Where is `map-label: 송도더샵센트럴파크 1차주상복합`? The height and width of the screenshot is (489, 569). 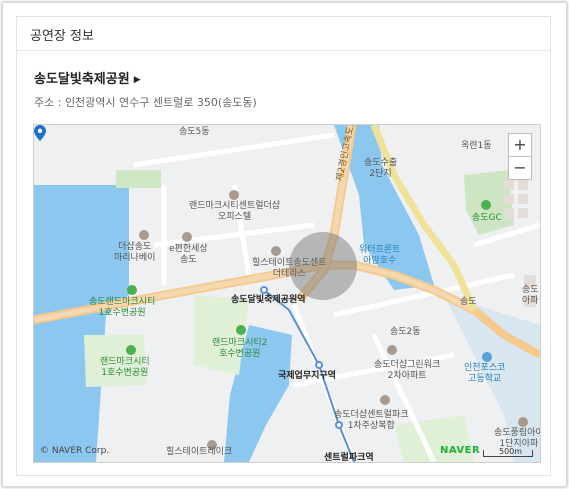 map-label: 송도더샵센트럴파크 1차주상복합 is located at coordinates (371, 420).